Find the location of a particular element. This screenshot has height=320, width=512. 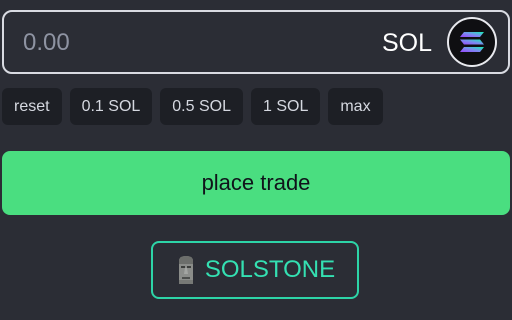

solstone-label: SOLSTONE is located at coordinates (270, 269).